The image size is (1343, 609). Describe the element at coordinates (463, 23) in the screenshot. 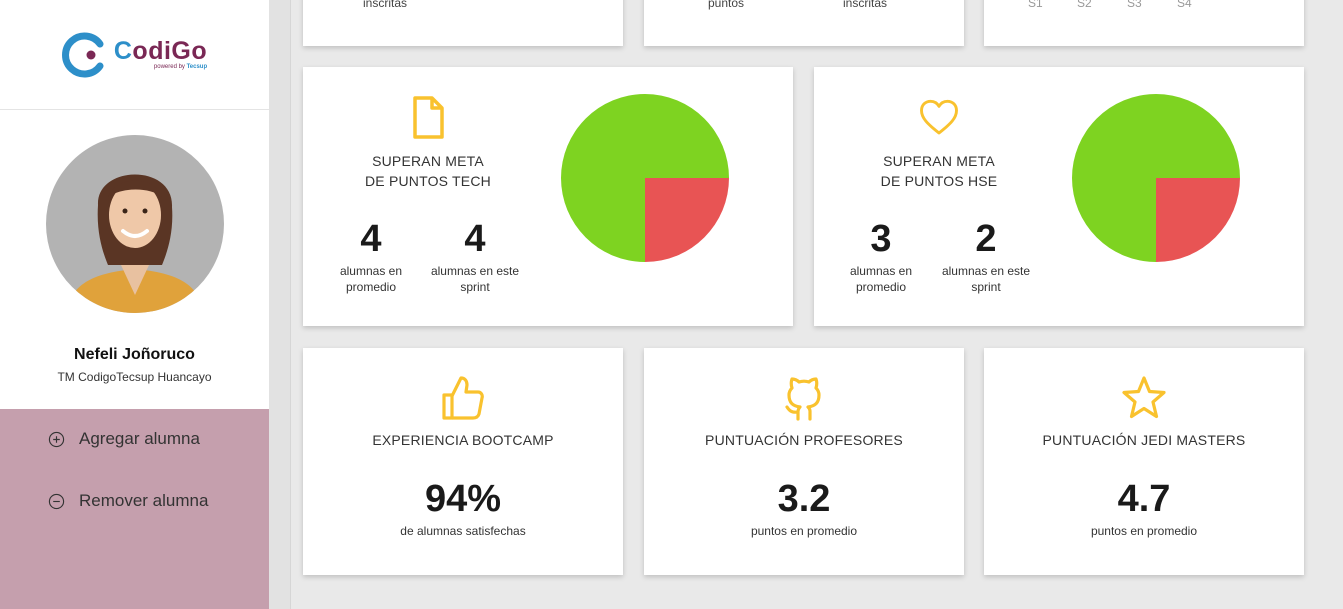

I see `partial-card-1: inscritas` at that location.